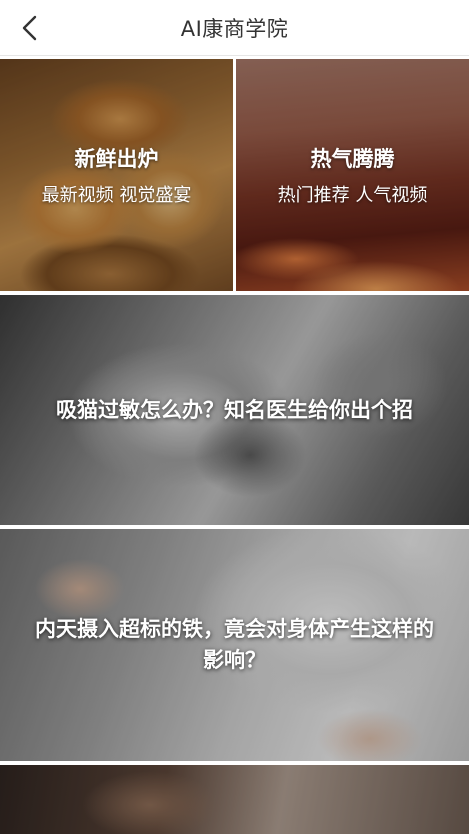 Image resolution: width=469 pixels, height=834 pixels. I want to click on article-title: 内天摄入超标的铁，竟会对身体产生这样的影响？, so click(234, 644).